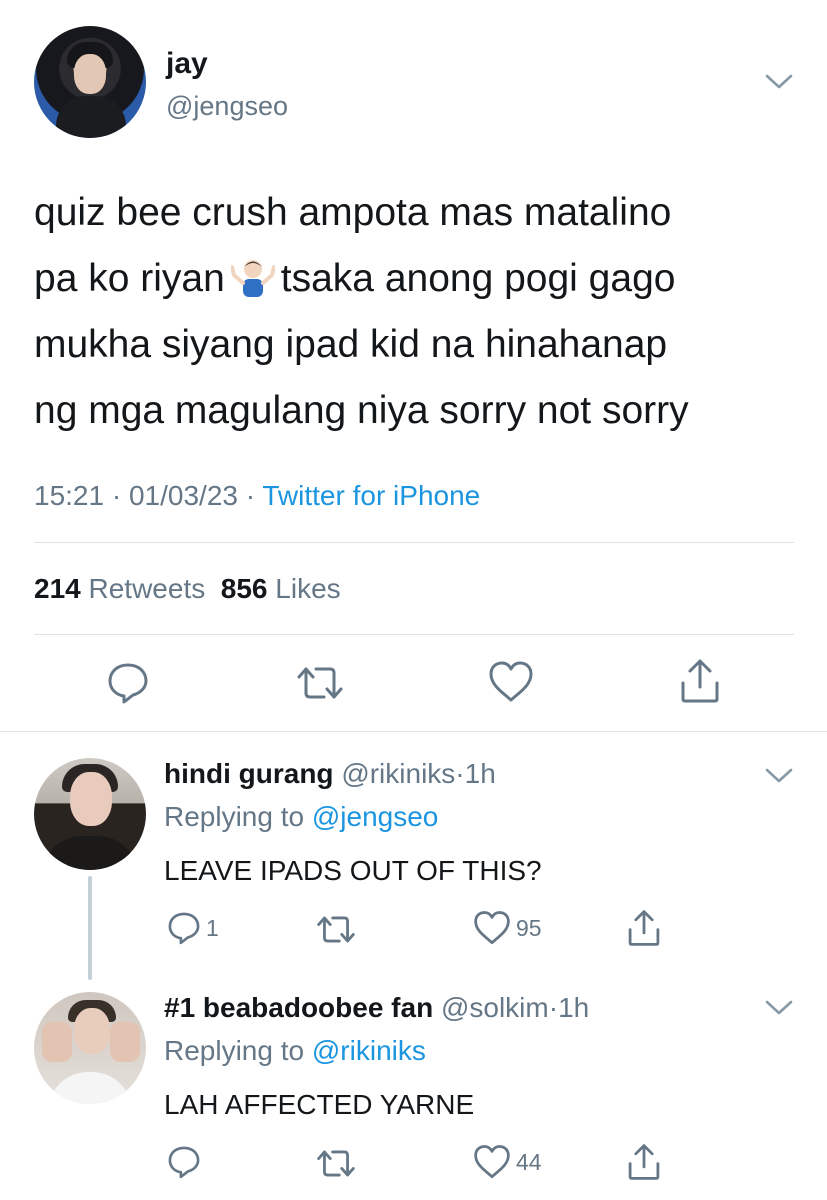 This screenshot has height=1200, width=827. Describe the element at coordinates (212, 928) in the screenshot. I see `reply-count: 1` at that location.